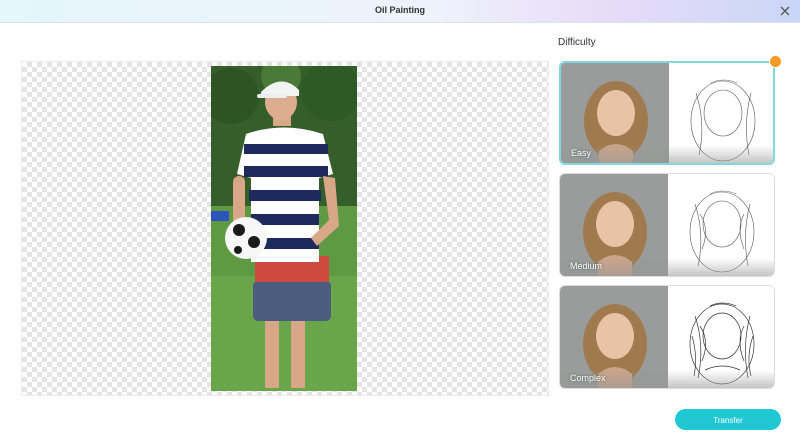 Image resolution: width=800 pixels, height=441 pixels. I want to click on window-title: Oil Painting, so click(399, 10).